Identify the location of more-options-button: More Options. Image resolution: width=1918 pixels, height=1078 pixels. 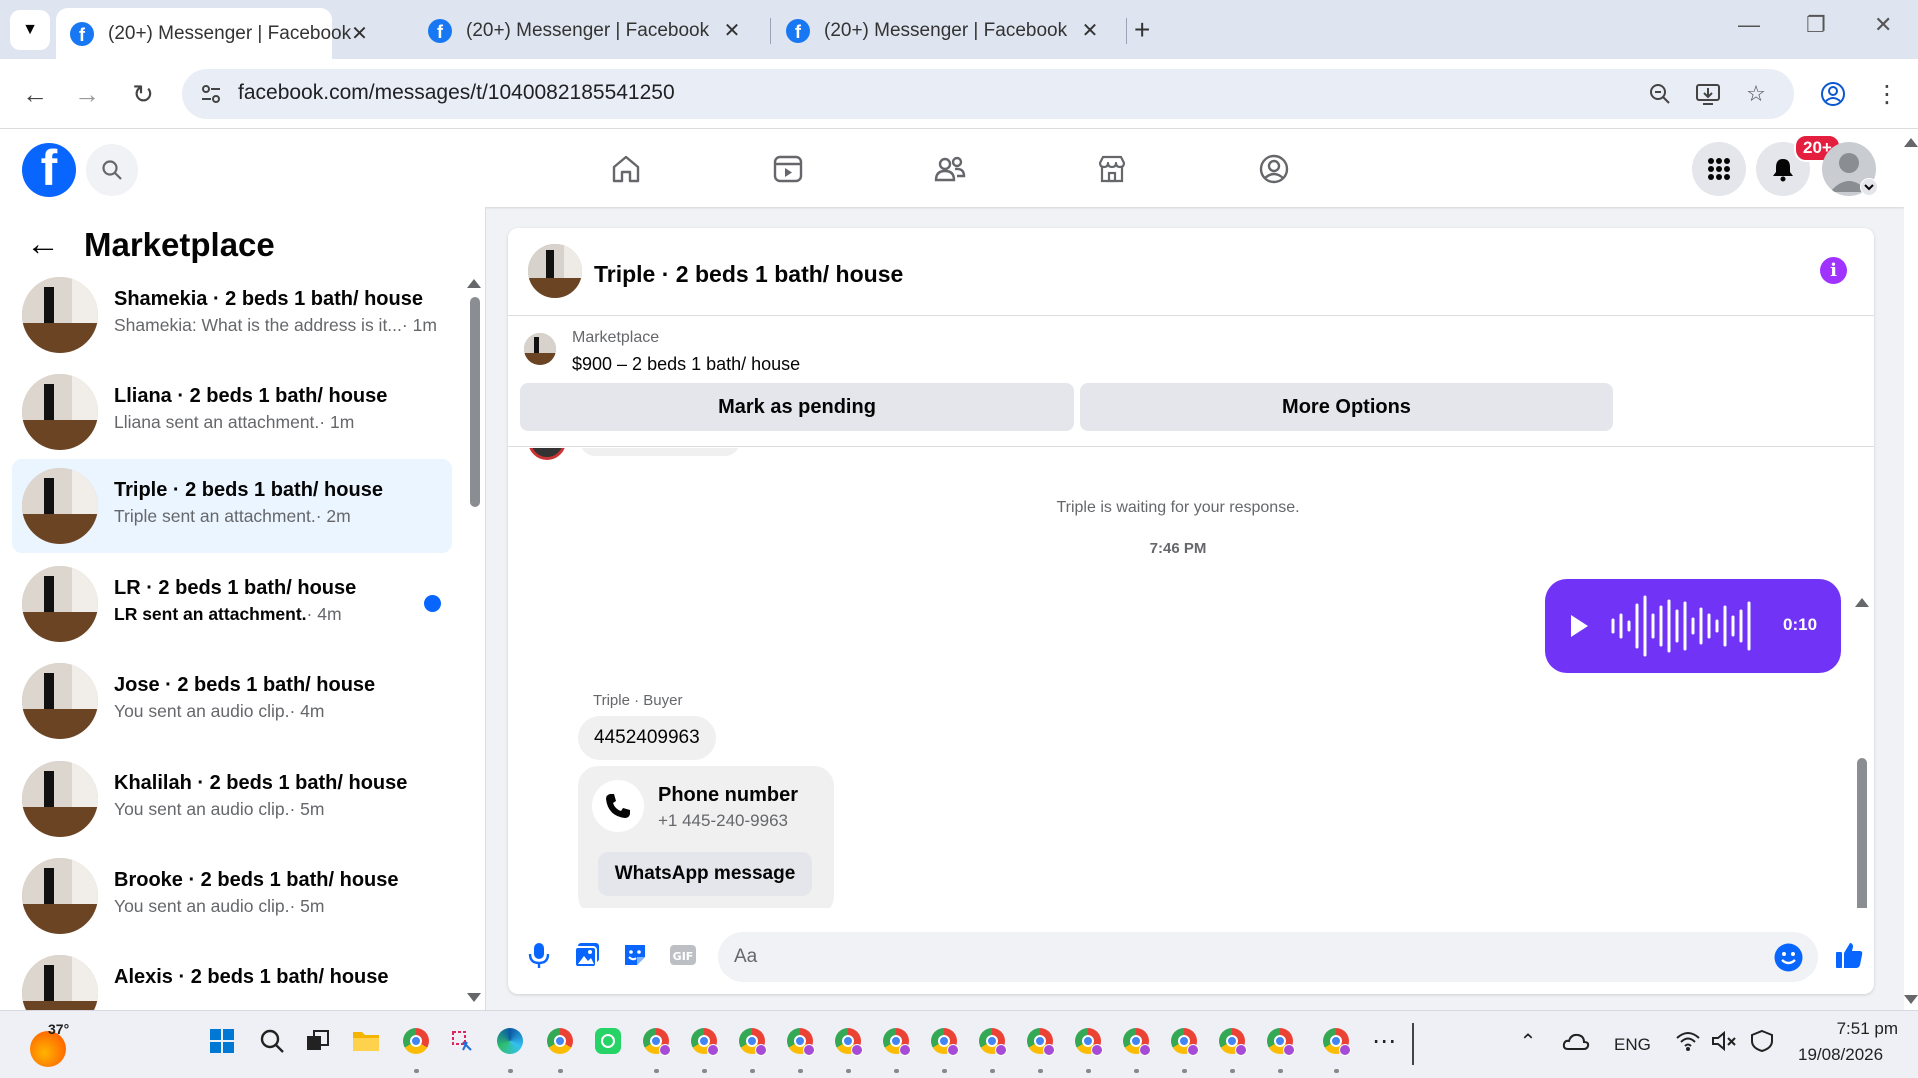
(1346, 407).